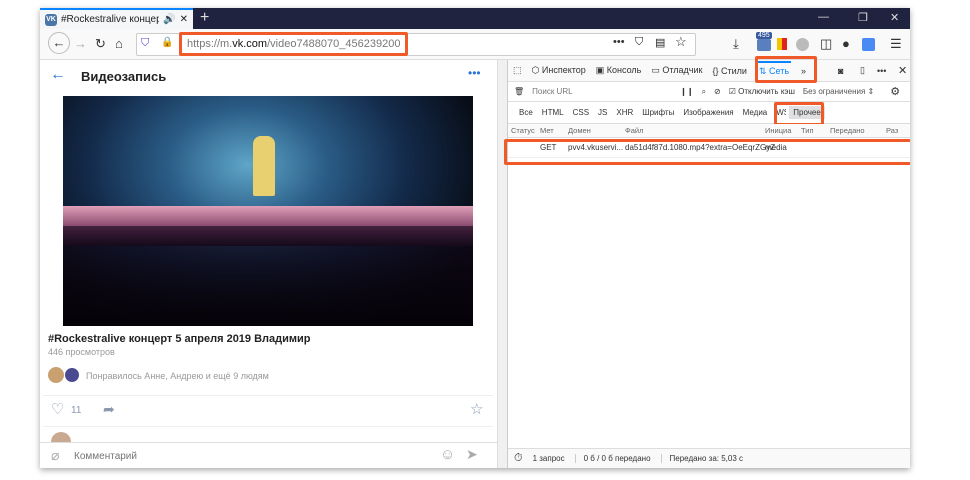 The height and width of the screenshot is (480, 970). Describe the element at coordinates (526, 112) in the screenshot. I see `filter-all: Все` at that location.